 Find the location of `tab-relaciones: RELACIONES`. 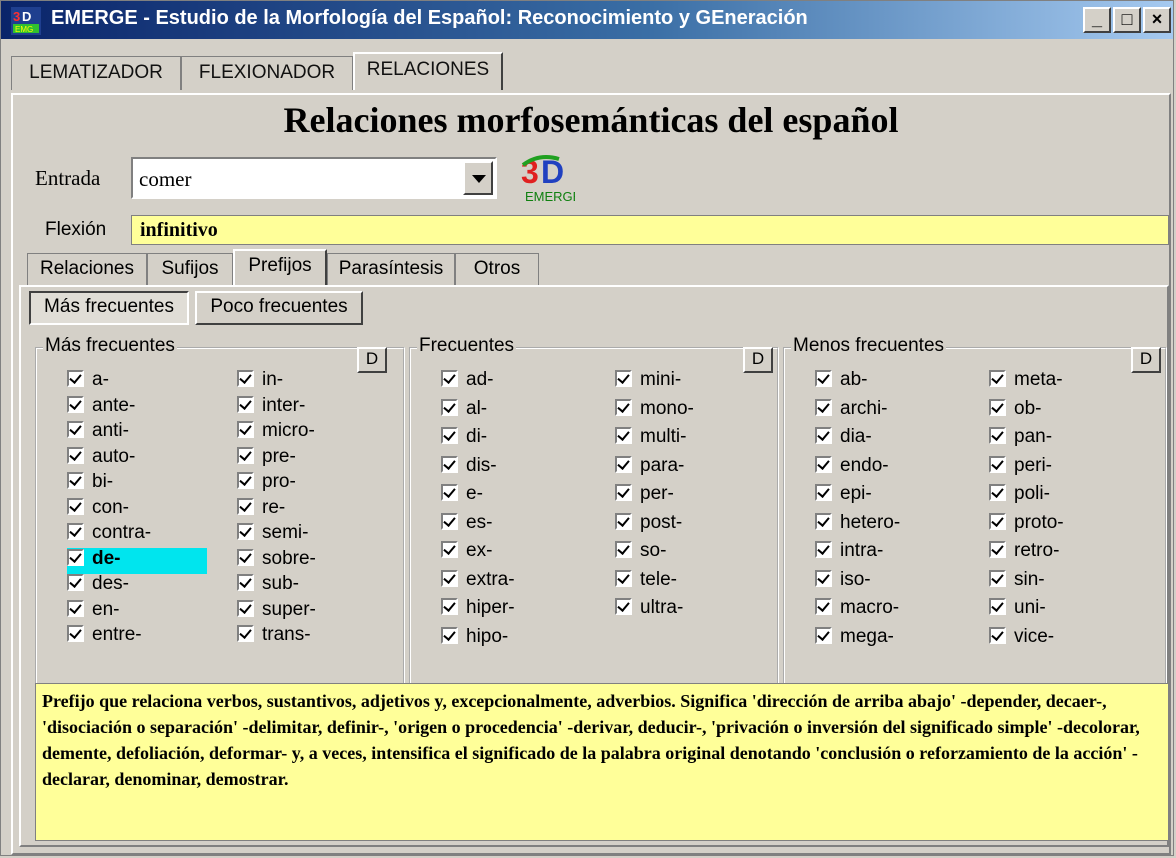

tab-relaciones: RELACIONES is located at coordinates (428, 71).